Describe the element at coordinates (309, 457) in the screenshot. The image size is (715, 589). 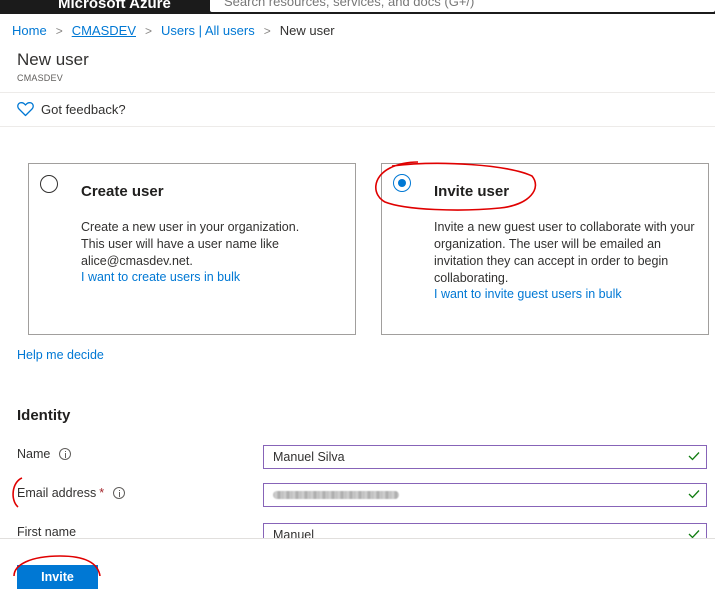
I see `name-input-value: Manuel Silva` at that location.